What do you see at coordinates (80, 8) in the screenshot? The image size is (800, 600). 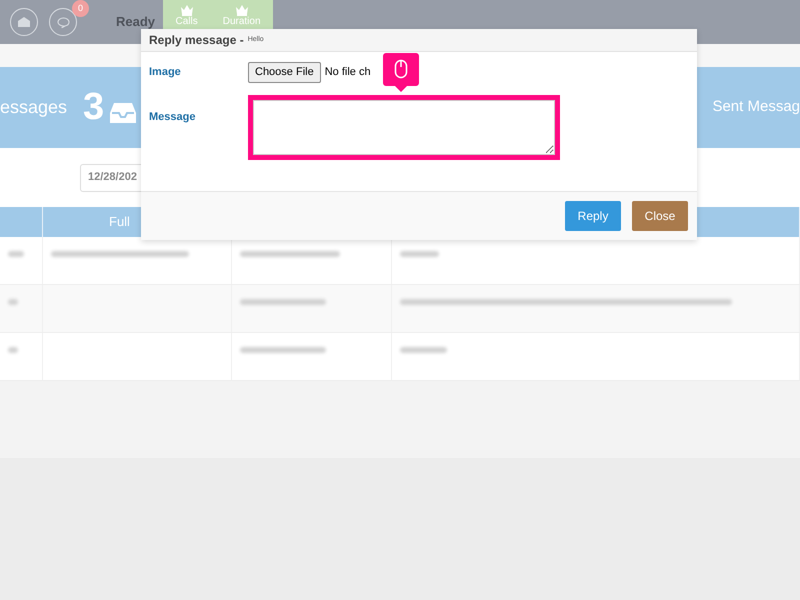 I see `notification-badge: 0` at bounding box center [80, 8].